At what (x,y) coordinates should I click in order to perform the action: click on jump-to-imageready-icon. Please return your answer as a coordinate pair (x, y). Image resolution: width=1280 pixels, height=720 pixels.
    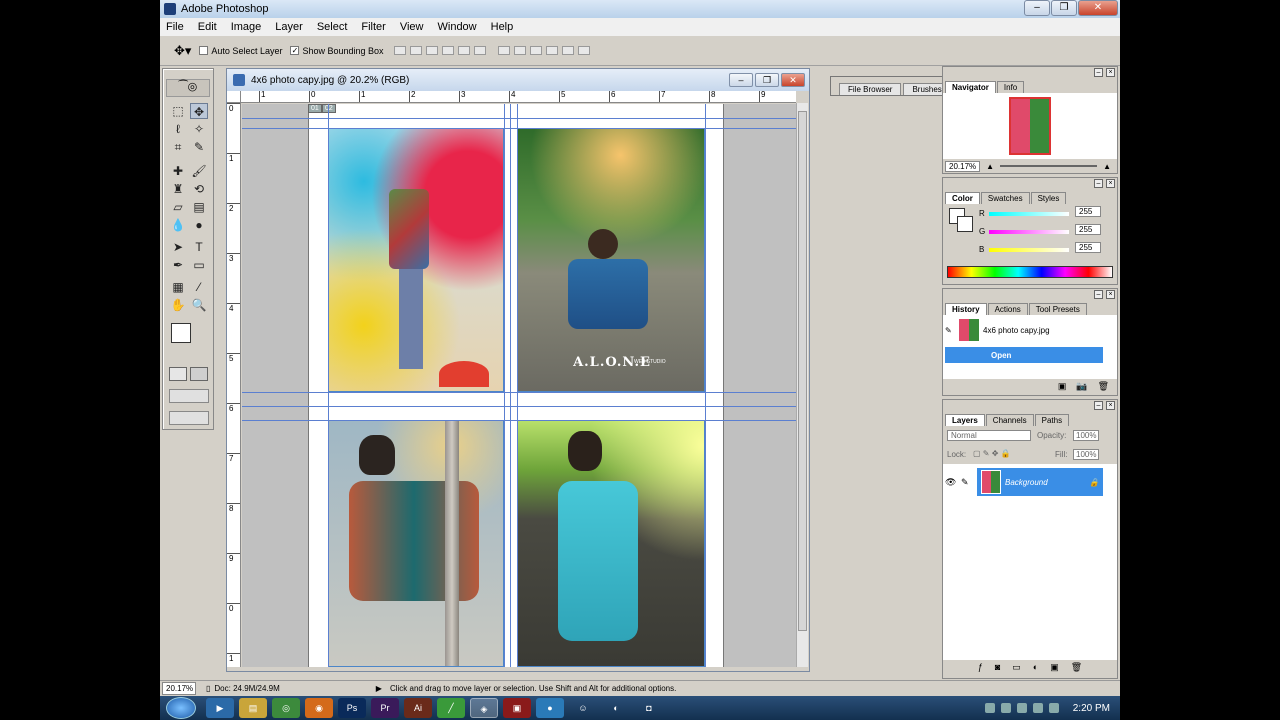
    Looking at the image, I should click on (189, 418).